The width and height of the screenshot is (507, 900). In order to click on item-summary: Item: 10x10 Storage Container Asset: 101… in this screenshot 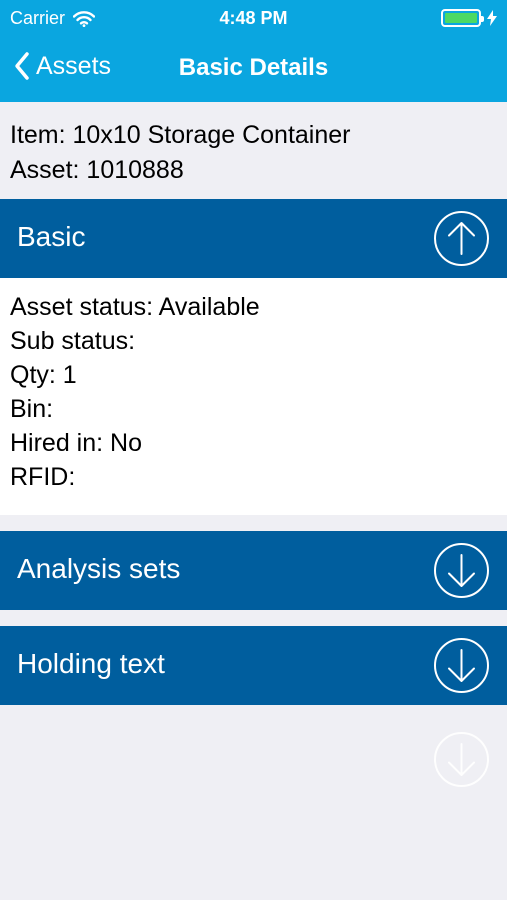, I will do `click(180, 153)`.